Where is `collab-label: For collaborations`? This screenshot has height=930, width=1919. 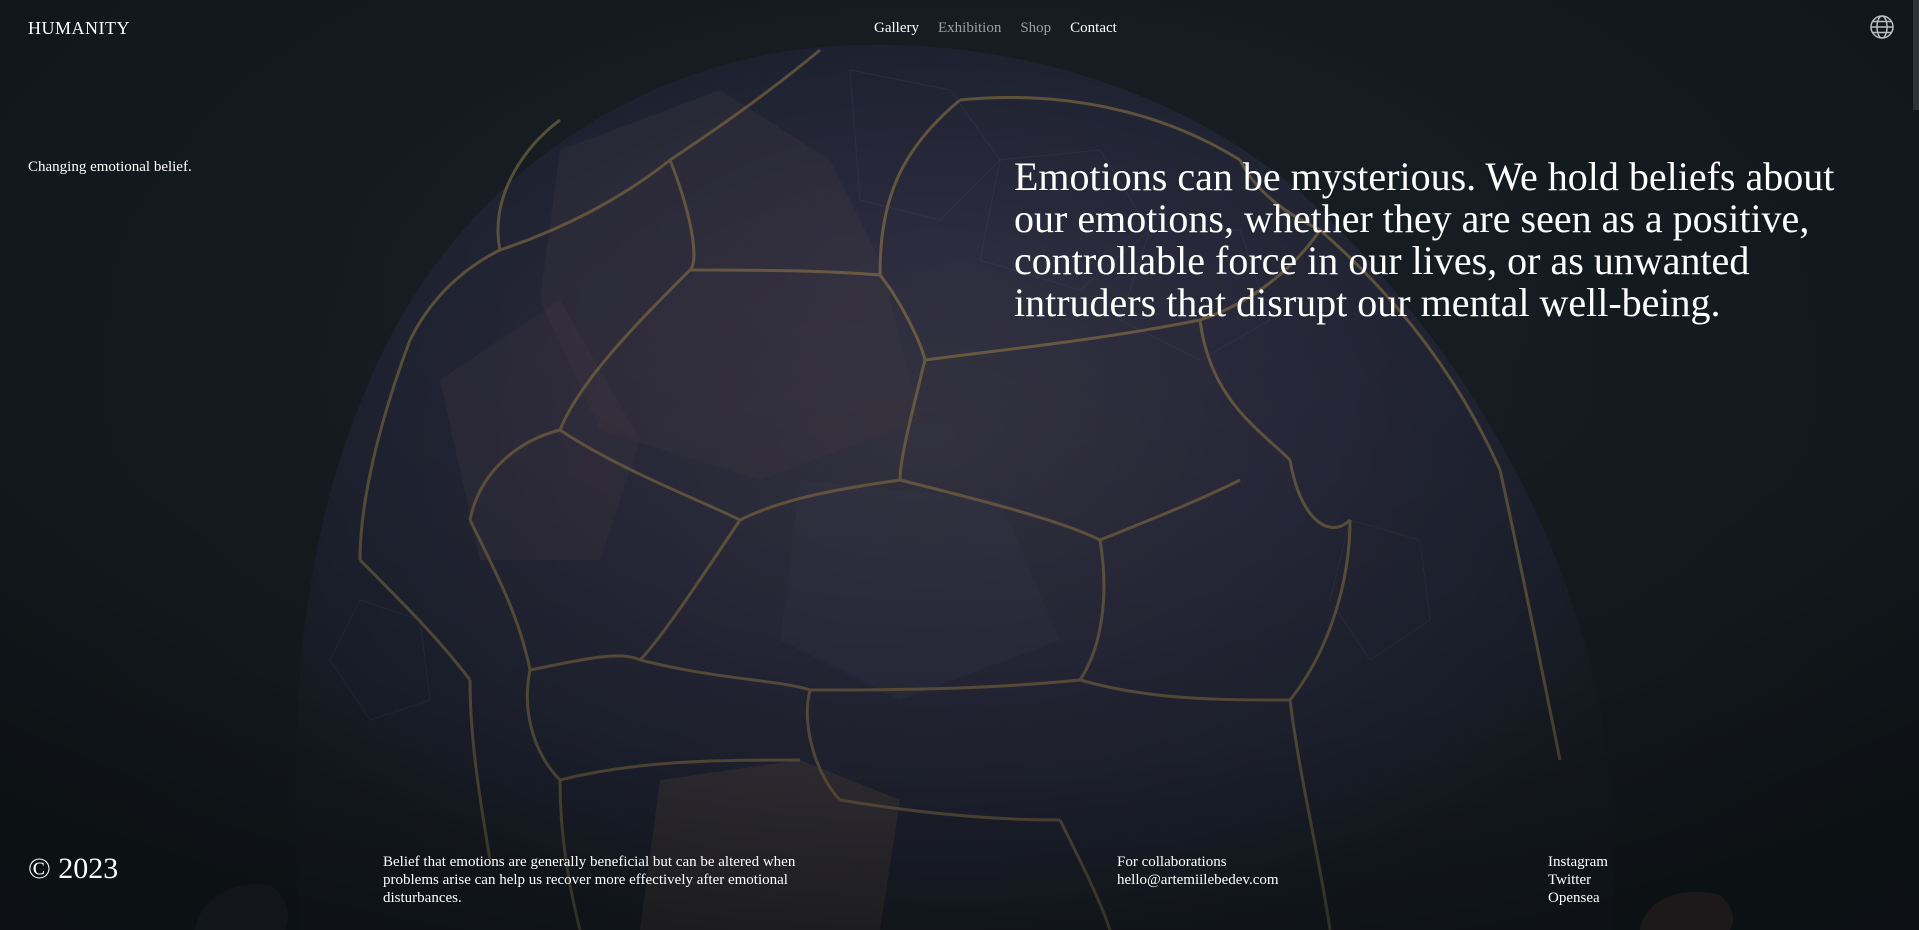
collab-label: For collaborations is located at coordinates (1172, 862).